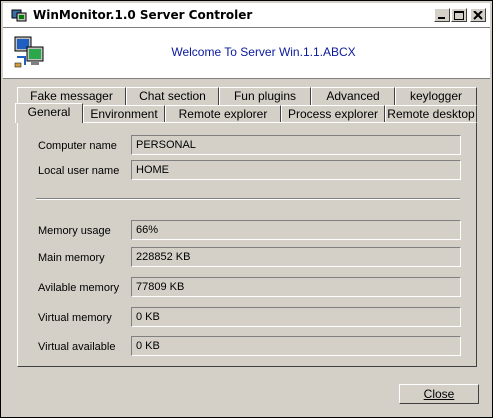 This screenshot has height=418, width=493. What do you see at coordinates (49, 113) in the screenshot?
I see `tab-general: General` at bounding box center [49, 113].